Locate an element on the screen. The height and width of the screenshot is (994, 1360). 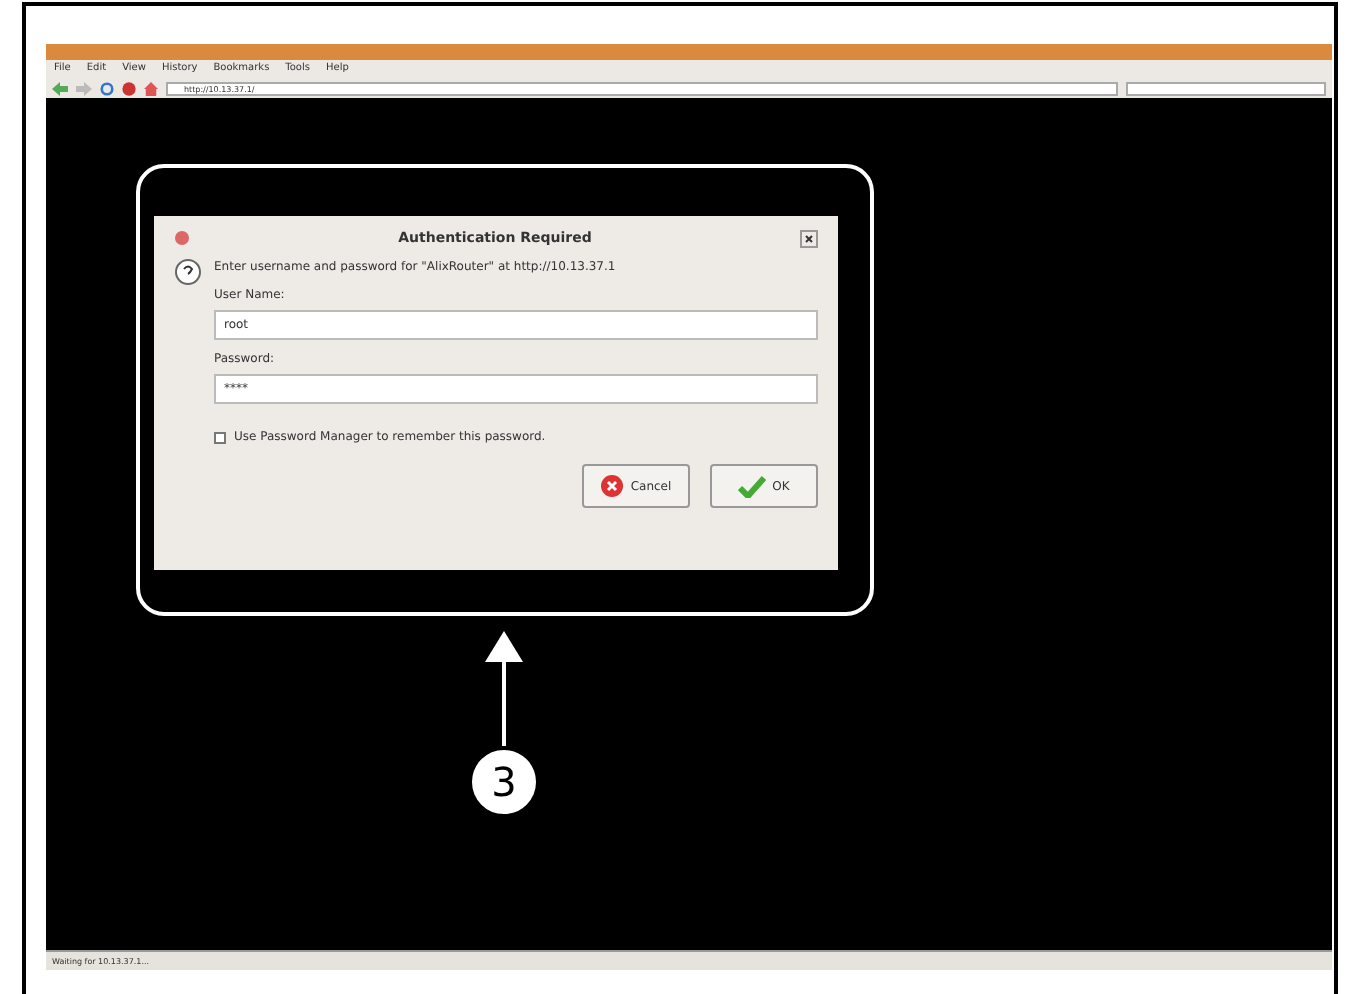
question-icon is located at coordinates (188, 272).